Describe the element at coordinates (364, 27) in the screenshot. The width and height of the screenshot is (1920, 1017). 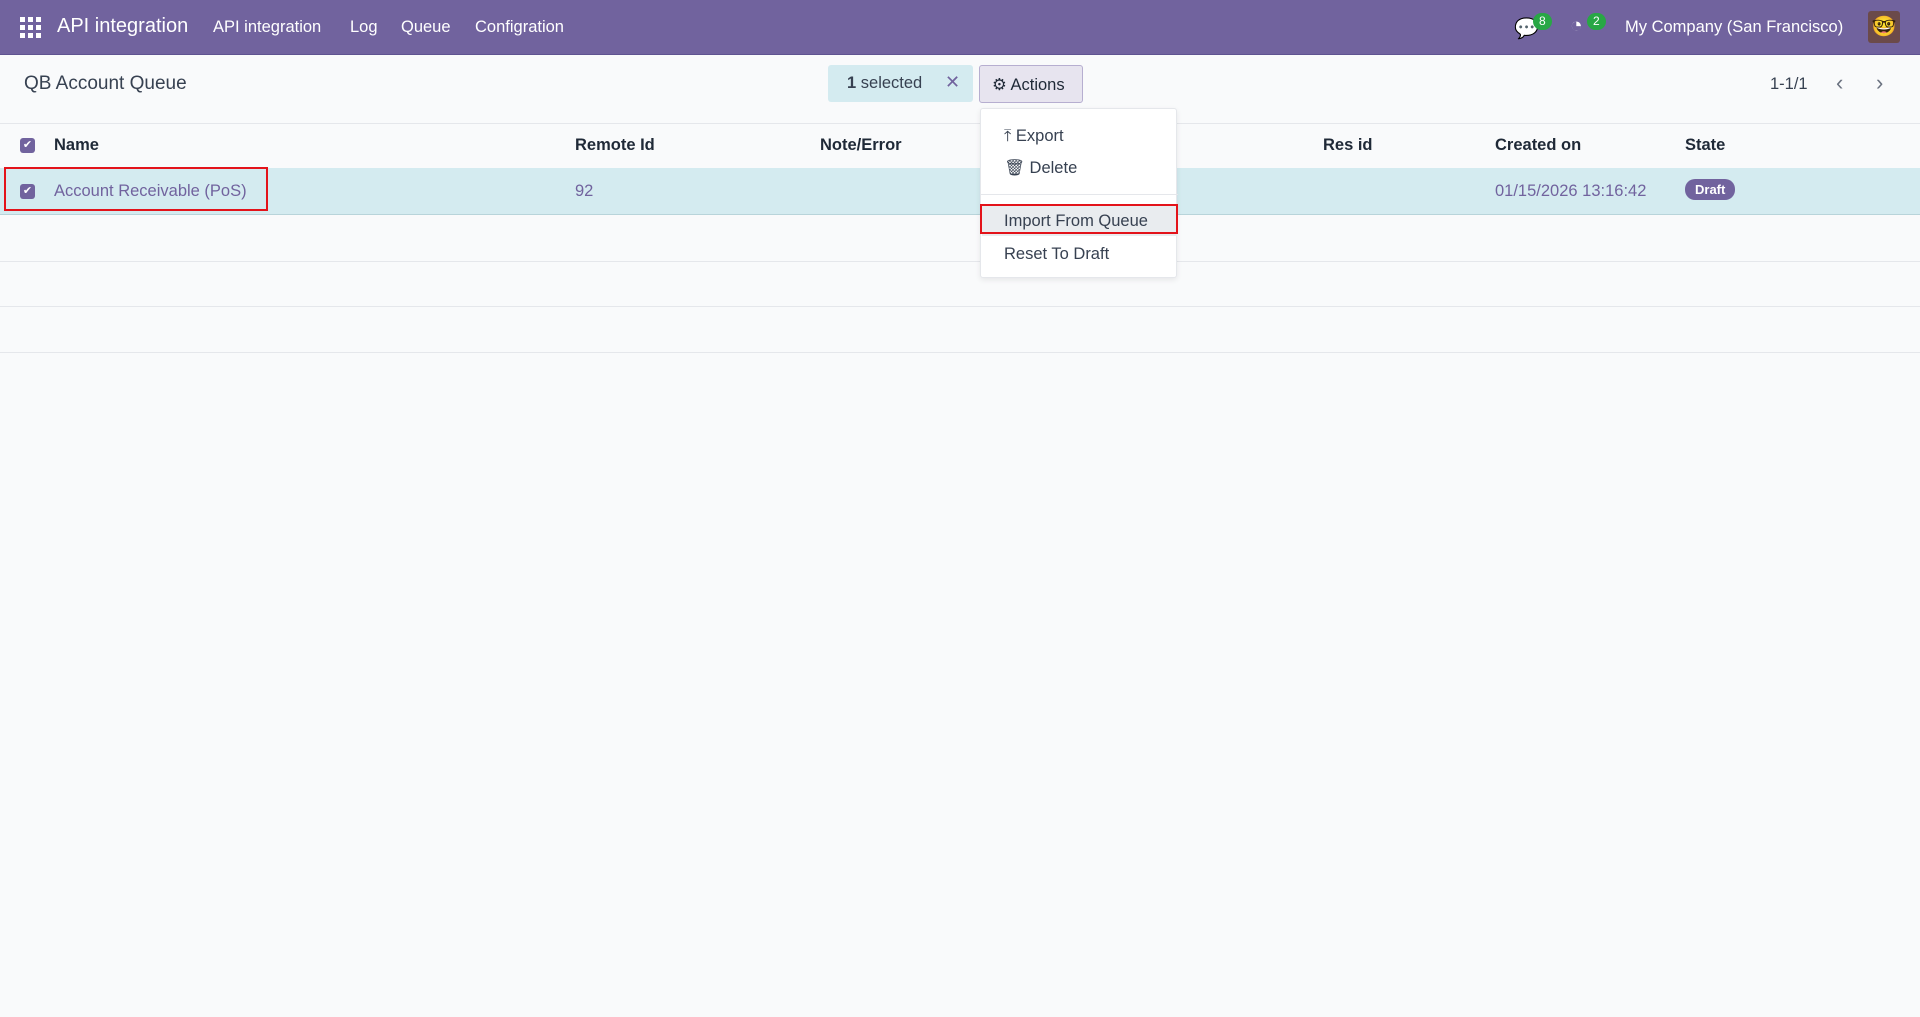
I see `menu-log: Log` at that location.